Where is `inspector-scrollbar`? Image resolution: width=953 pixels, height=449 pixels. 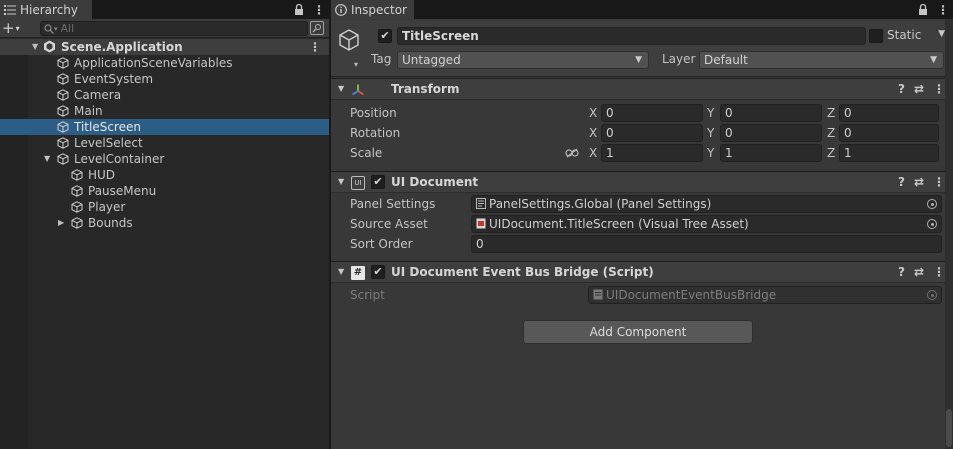
inspector-scrollbar is located at coordinates (949, 234).